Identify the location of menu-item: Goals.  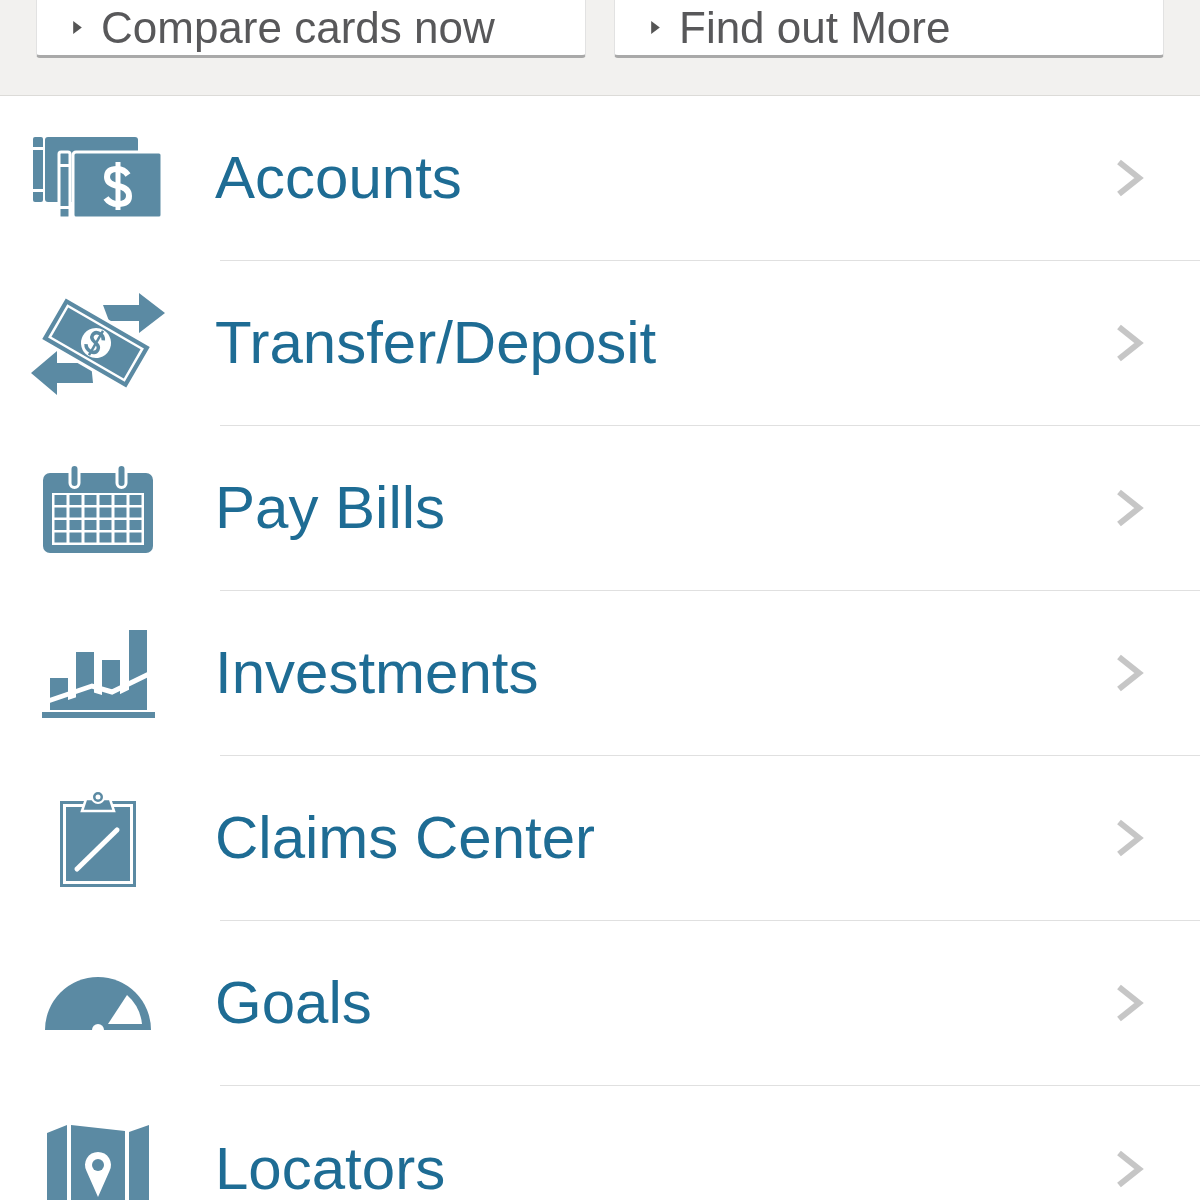
(600, 1003).